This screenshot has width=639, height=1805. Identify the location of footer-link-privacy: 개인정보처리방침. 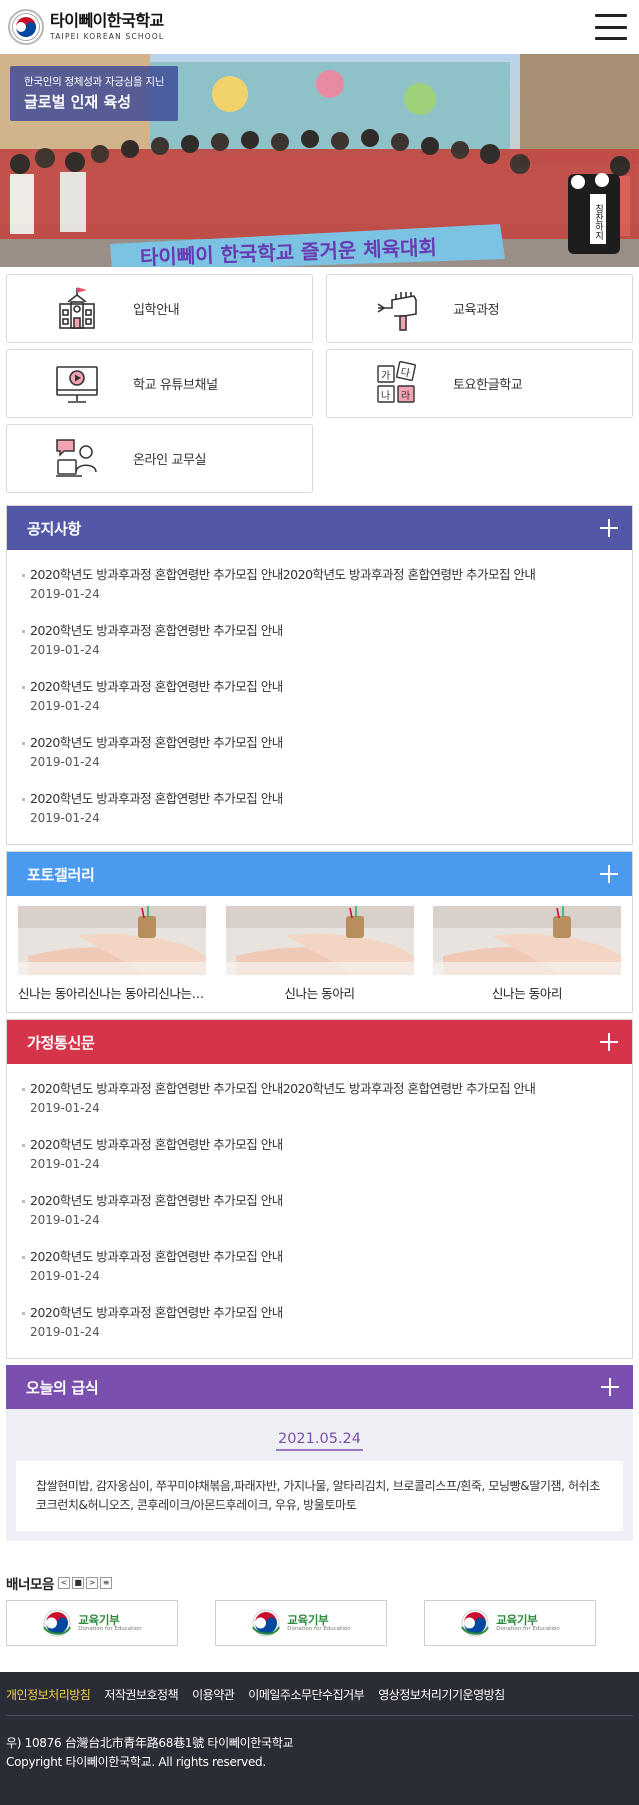
(48, 1694).